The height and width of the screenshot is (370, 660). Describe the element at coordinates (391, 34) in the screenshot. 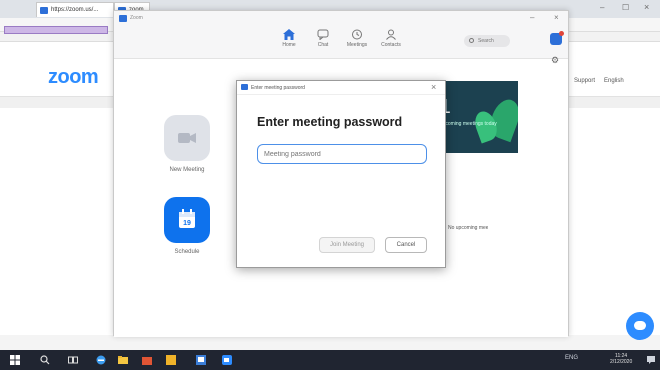

I see `contacts-icon` at that location.